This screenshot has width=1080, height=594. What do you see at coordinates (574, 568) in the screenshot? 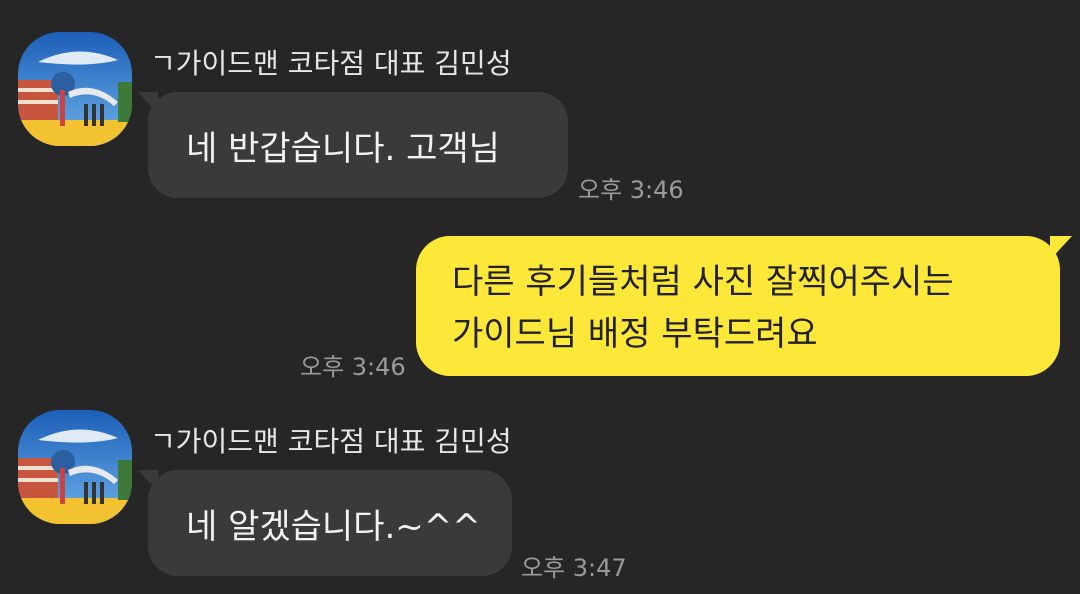
I see `message-timestamp: 오후 3:47` at bounding box center [574, 568].